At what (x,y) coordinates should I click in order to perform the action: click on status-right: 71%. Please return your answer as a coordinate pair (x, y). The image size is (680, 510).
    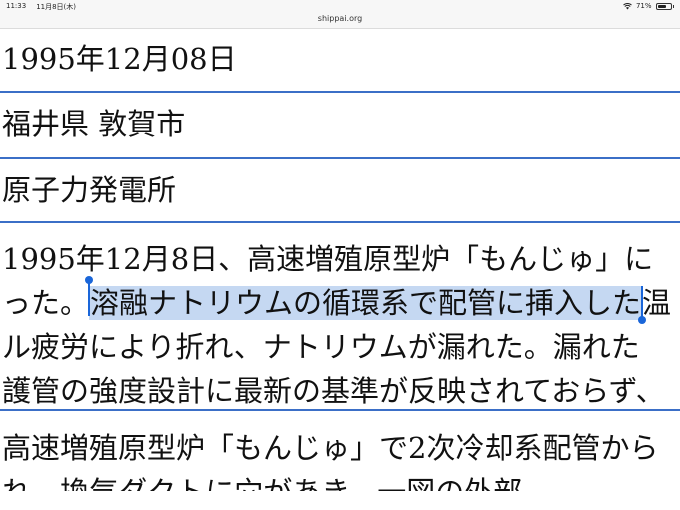
    Looking at the image, I should click on (648, 6).